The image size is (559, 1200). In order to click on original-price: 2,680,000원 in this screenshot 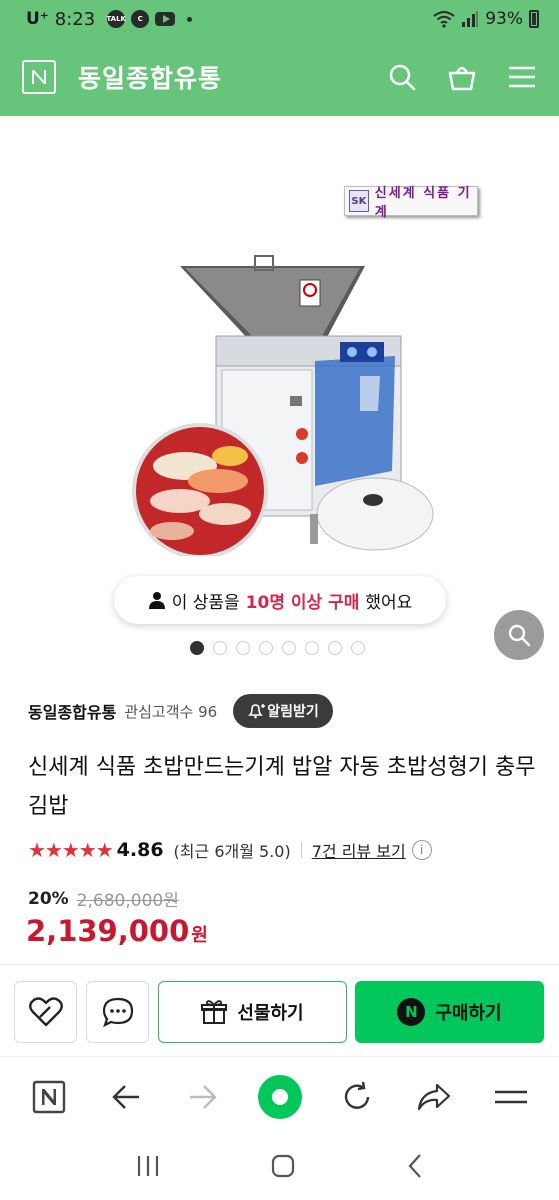, I will do `click(127, 901)`.